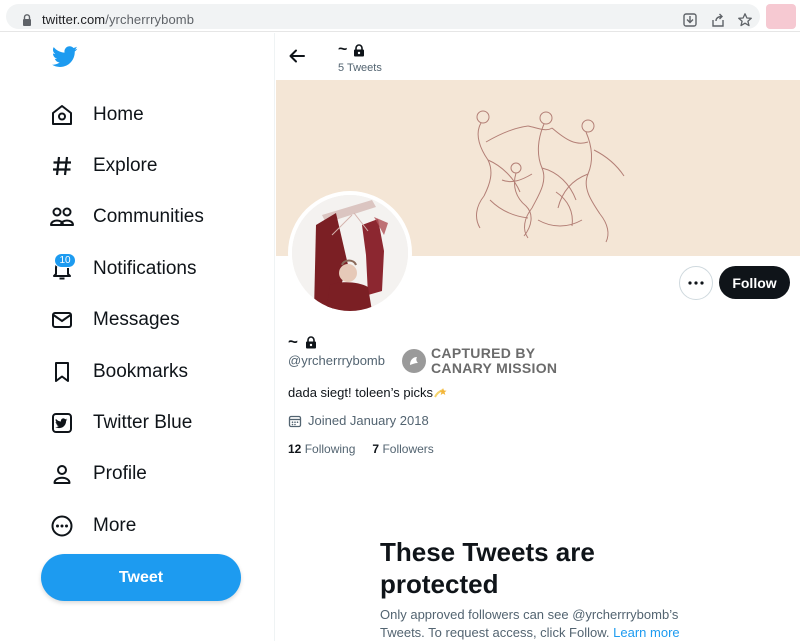 The width and height of the screenshot is (800, 641). Describe the element at coordinates (62, 166) in the screenshot. I see `hashtag-icon` at that location.